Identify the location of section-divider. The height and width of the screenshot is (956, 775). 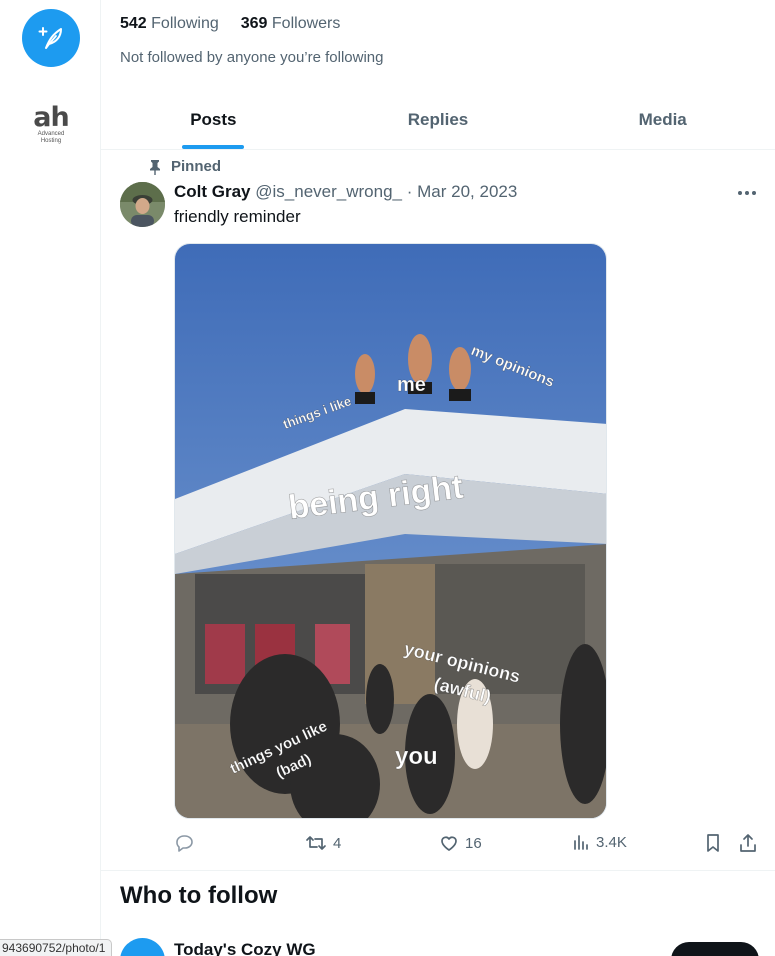
(438, 870).